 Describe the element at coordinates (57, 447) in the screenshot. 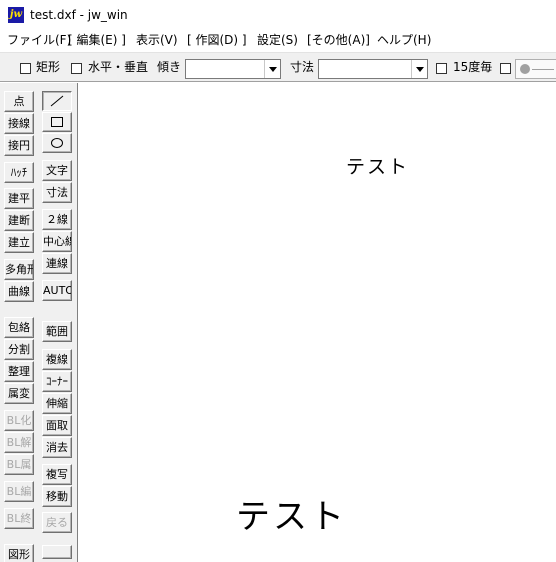

I see `tool-erase: 消去` at that location.